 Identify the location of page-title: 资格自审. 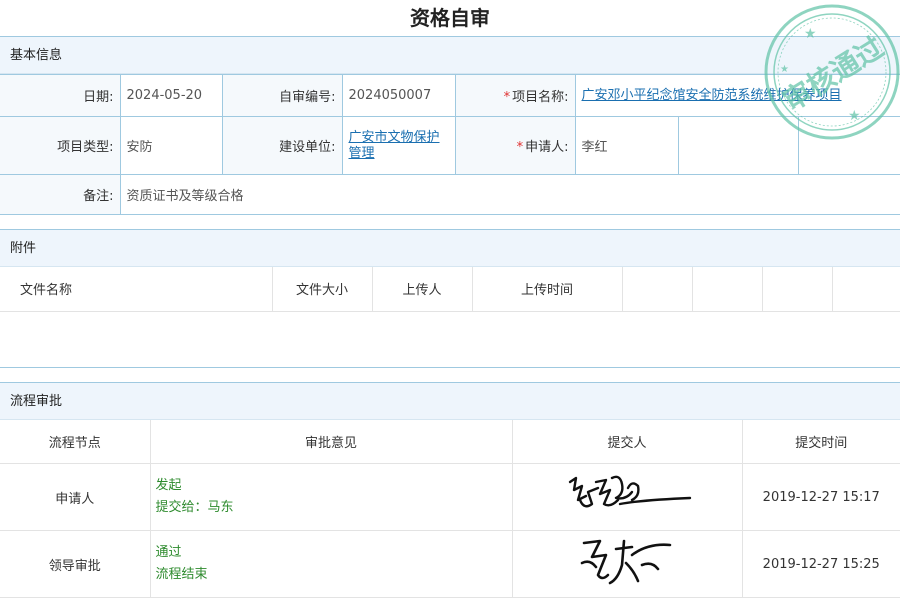
(450, 18).